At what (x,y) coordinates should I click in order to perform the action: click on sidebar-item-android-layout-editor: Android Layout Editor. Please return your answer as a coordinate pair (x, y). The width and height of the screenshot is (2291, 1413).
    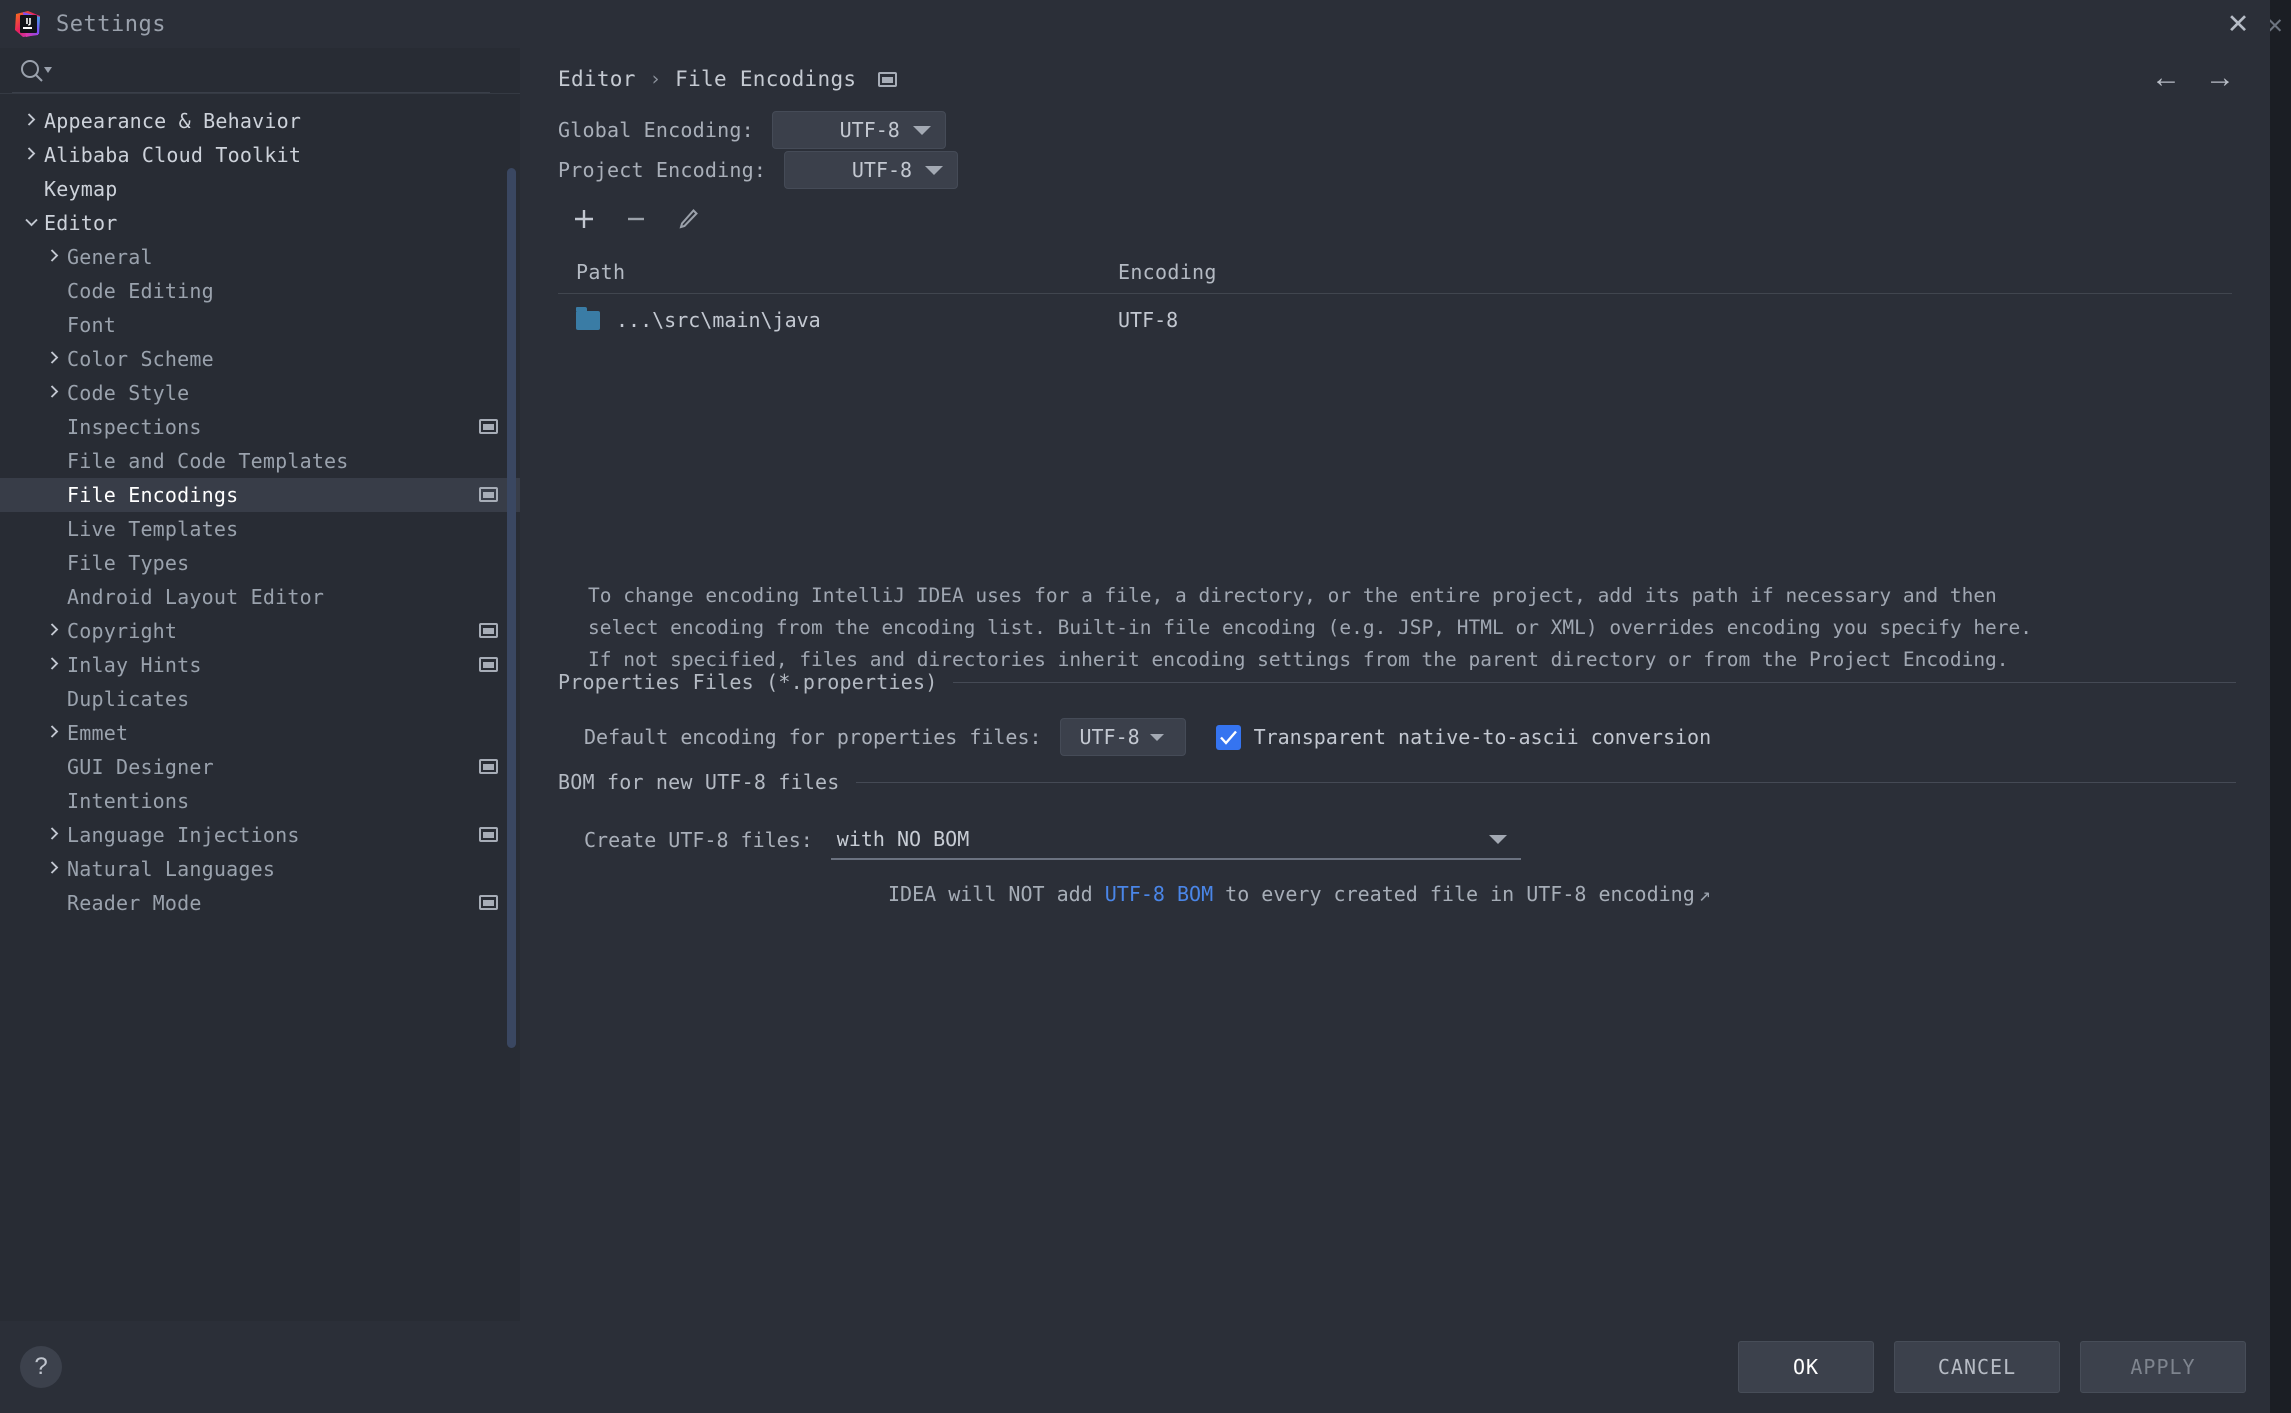
    Looking at the image, I should click on (260, 597).